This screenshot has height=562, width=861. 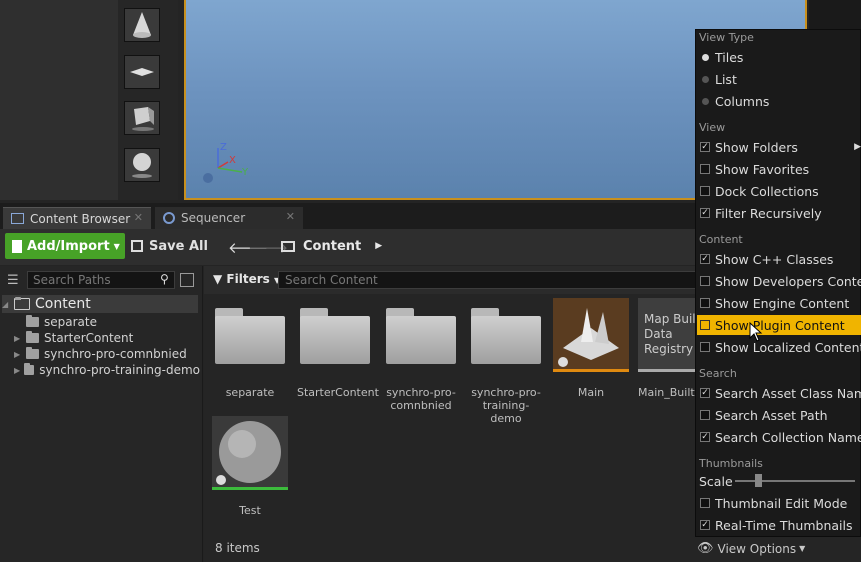 I want to click on menu-header-view-type: View Type, so click(x=726, y=37).